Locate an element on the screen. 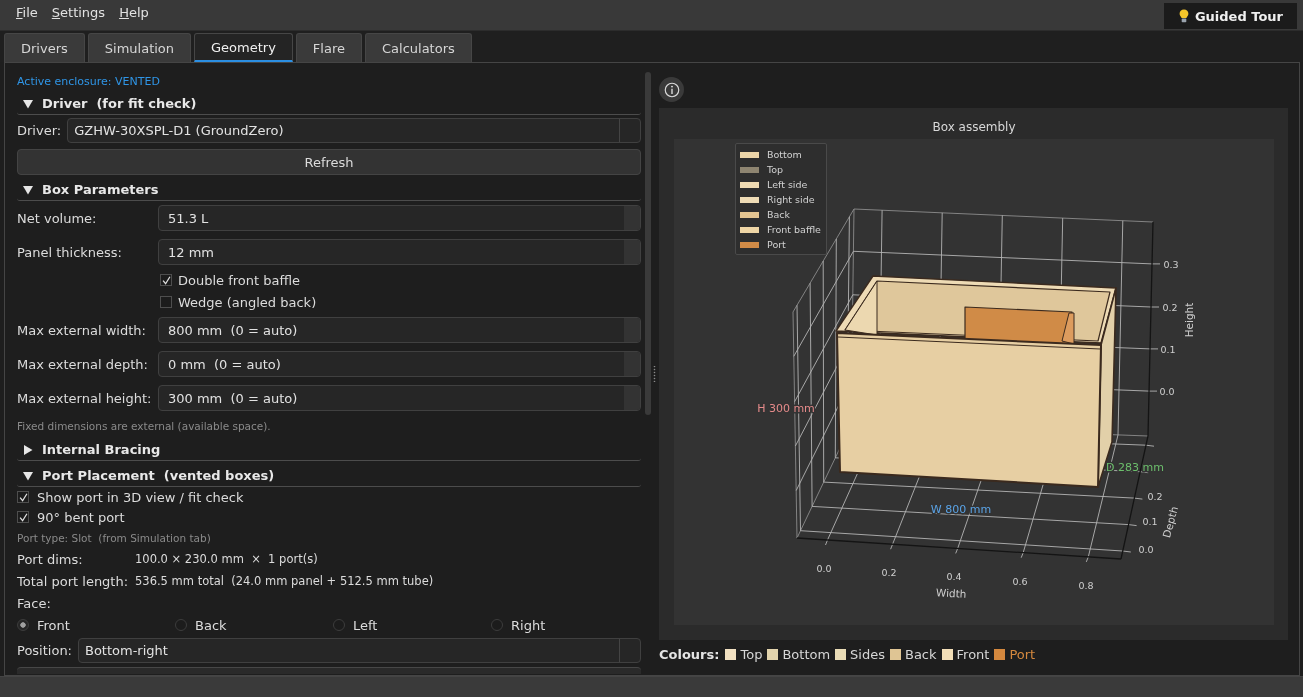 The image size is (1303, 697). plot-title: Box assembly is located at coordinates (974, 127).